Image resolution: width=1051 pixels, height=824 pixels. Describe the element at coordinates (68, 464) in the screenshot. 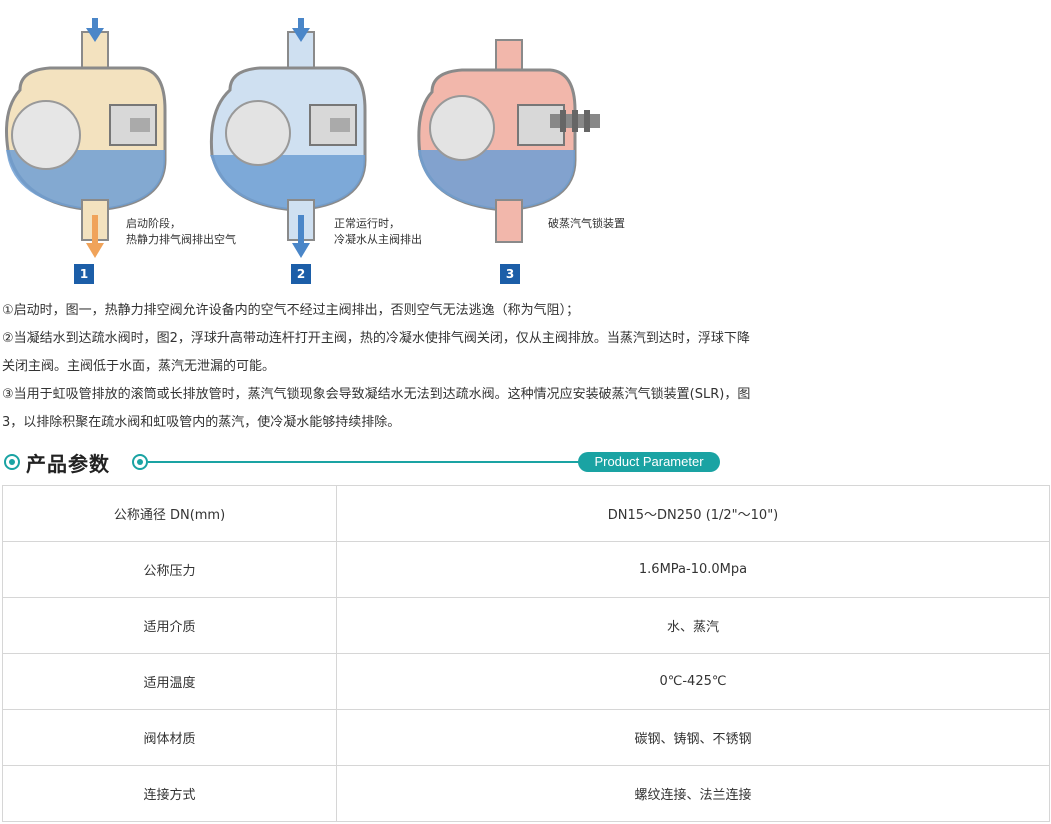

I see `section-title: 产品参数` at that location.